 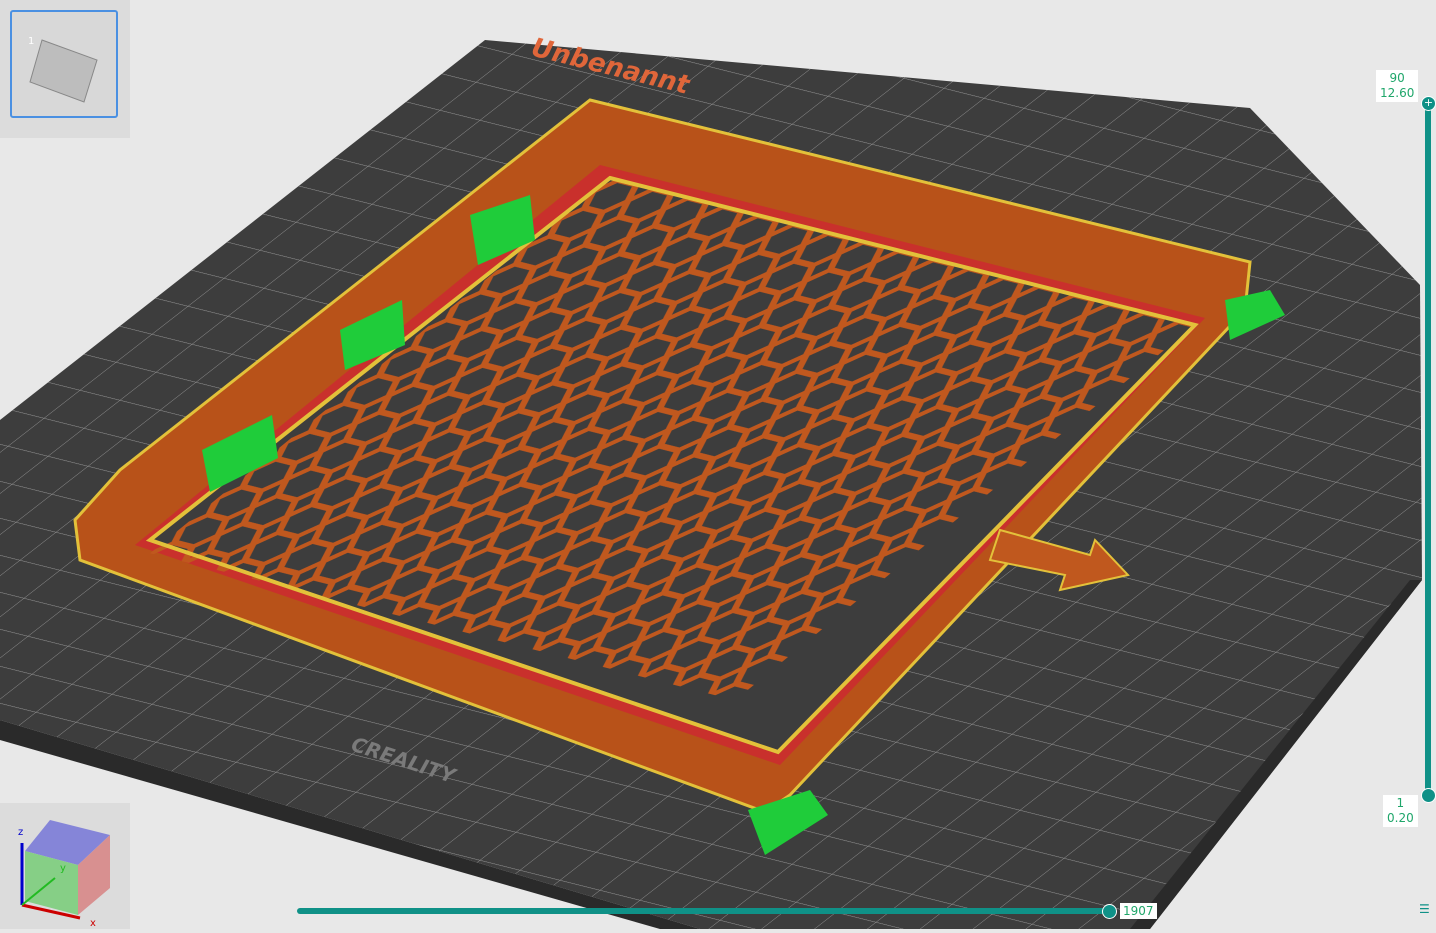 I want to click on top-layer-label: 90 12.60, so click(x=1397, y=86).